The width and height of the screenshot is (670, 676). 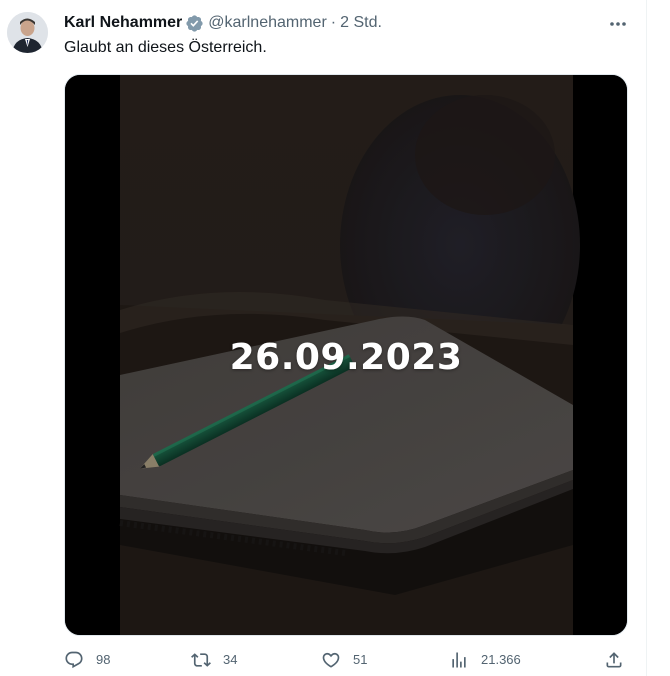 What do you see at coordinates (194, 23) in the screenshot?
I see `verified-badge-icon` at bounding box center [194, 23].